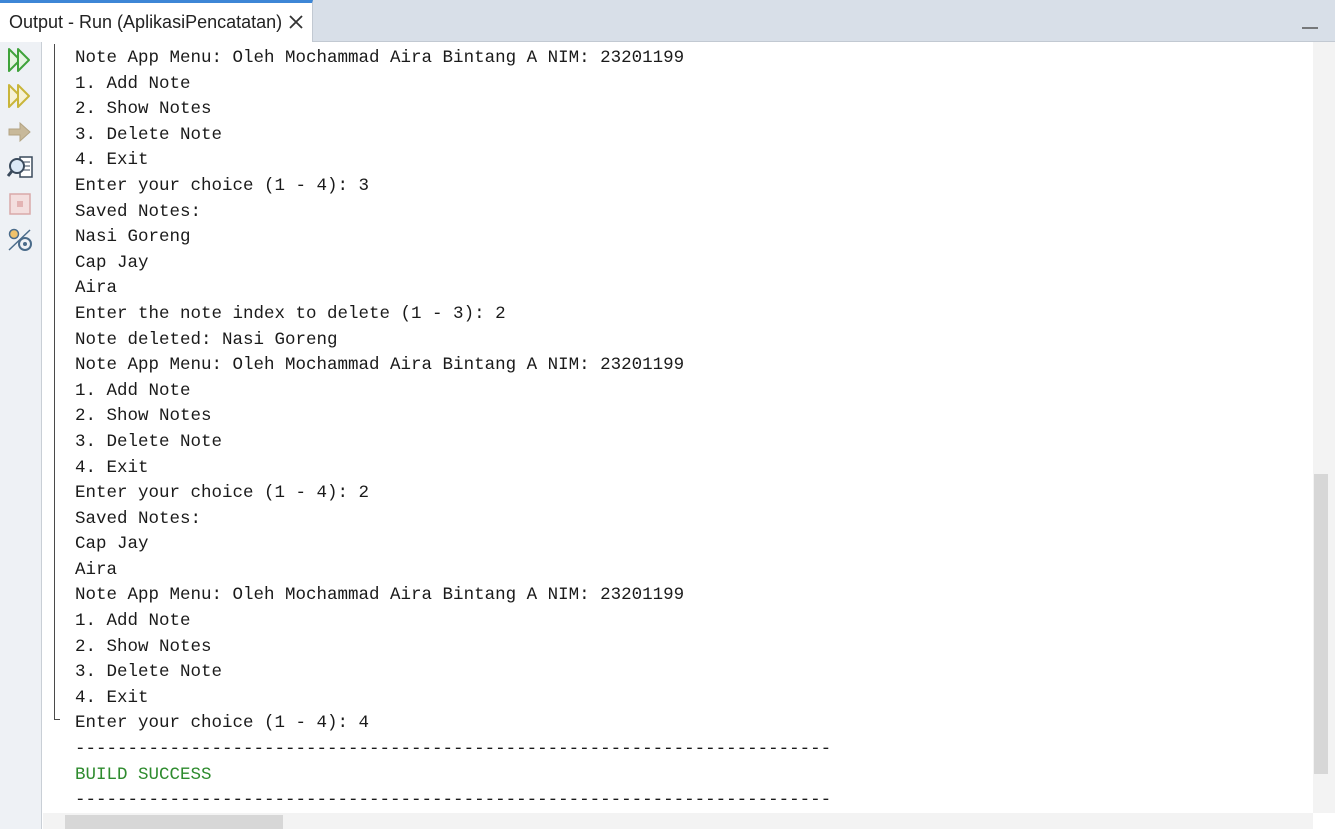 Image resolution: width=1335 pixels, height=829 pixels. What do you see at coordinates (20, 204) in the screenshot?
I see `stop-icon` at bounding box center [20, 204].